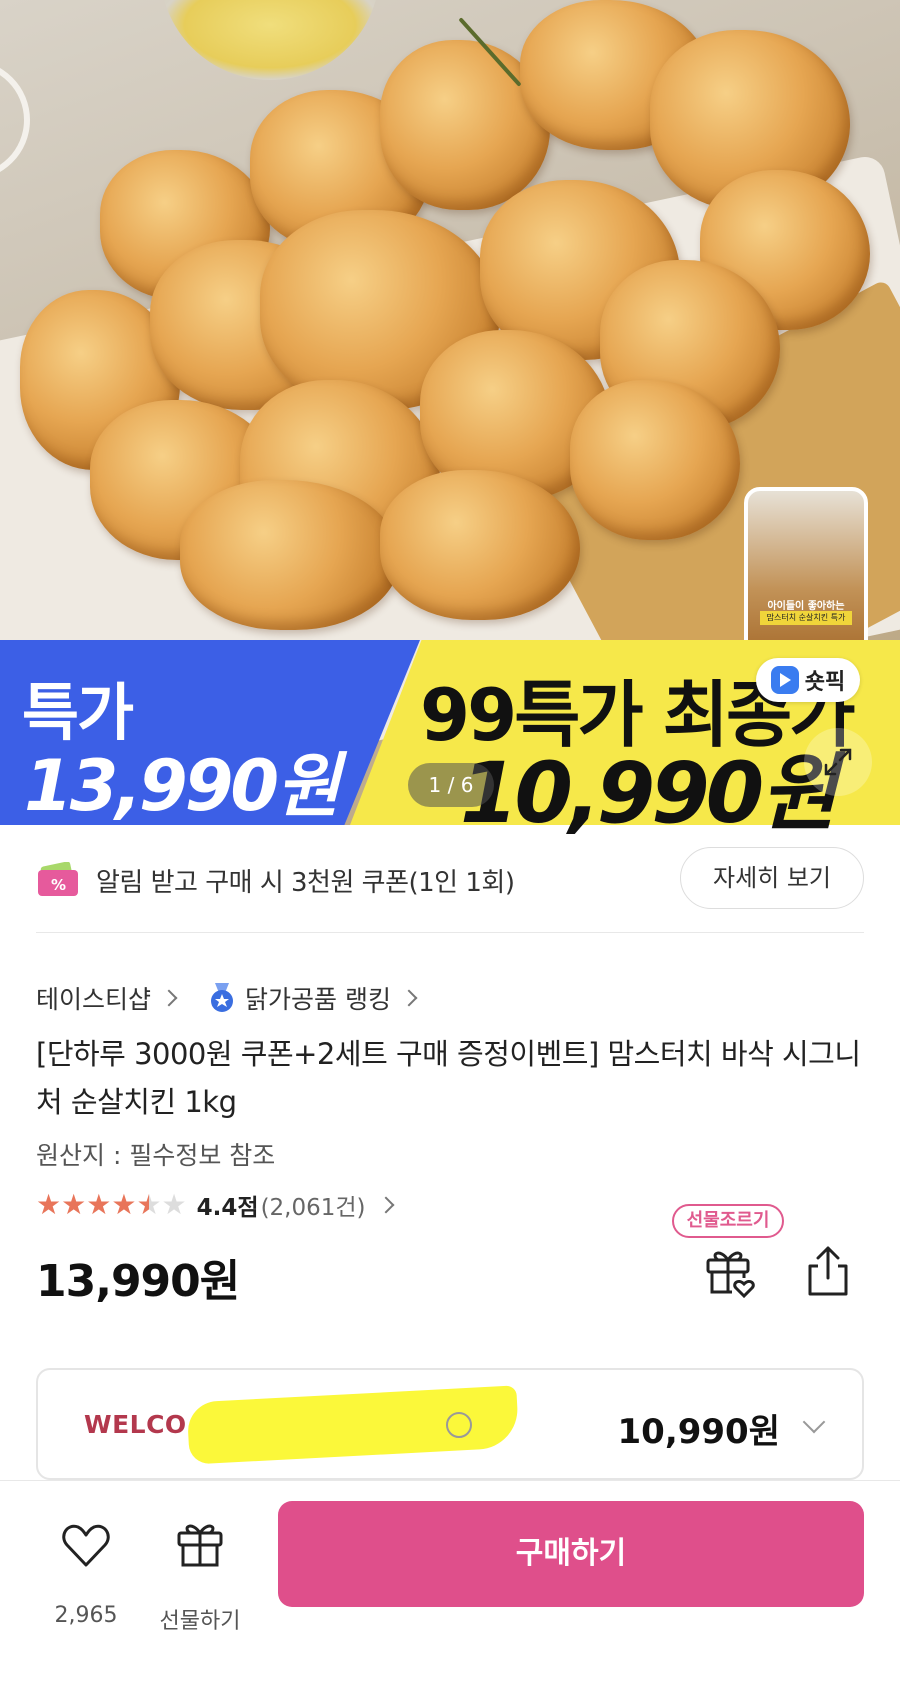 The width and height of the screenshot is (900, 1700). What do you see at coordinates (200, 1574) in the screenshot?
I see `gift-button: 선물하기` at bounding box center [200, 1574].